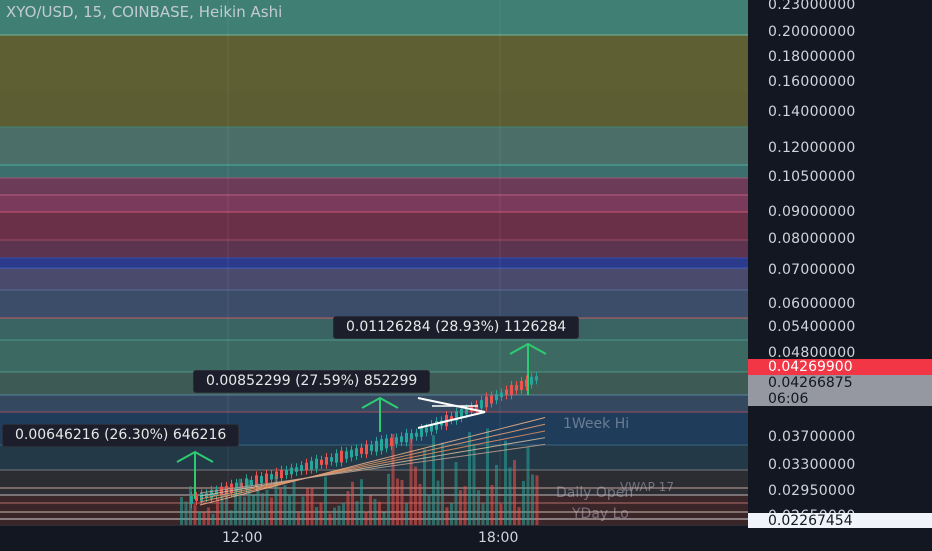  I want to click on level-label-week-hi: 1Week Hi, so click(596, 424).